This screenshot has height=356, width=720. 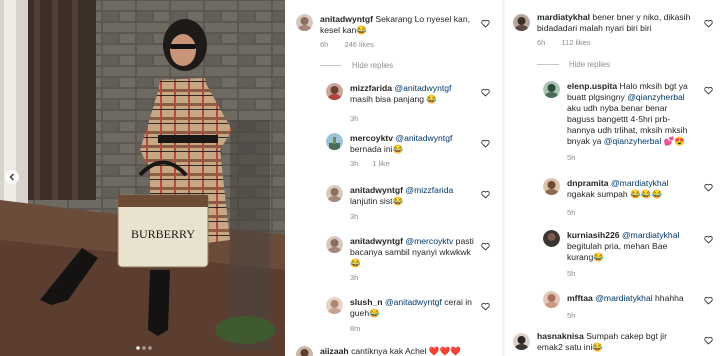 I want to click on reply-text: slush_n @anitadwyntgf cerai in gueh😂, so click(x=412, y=308).